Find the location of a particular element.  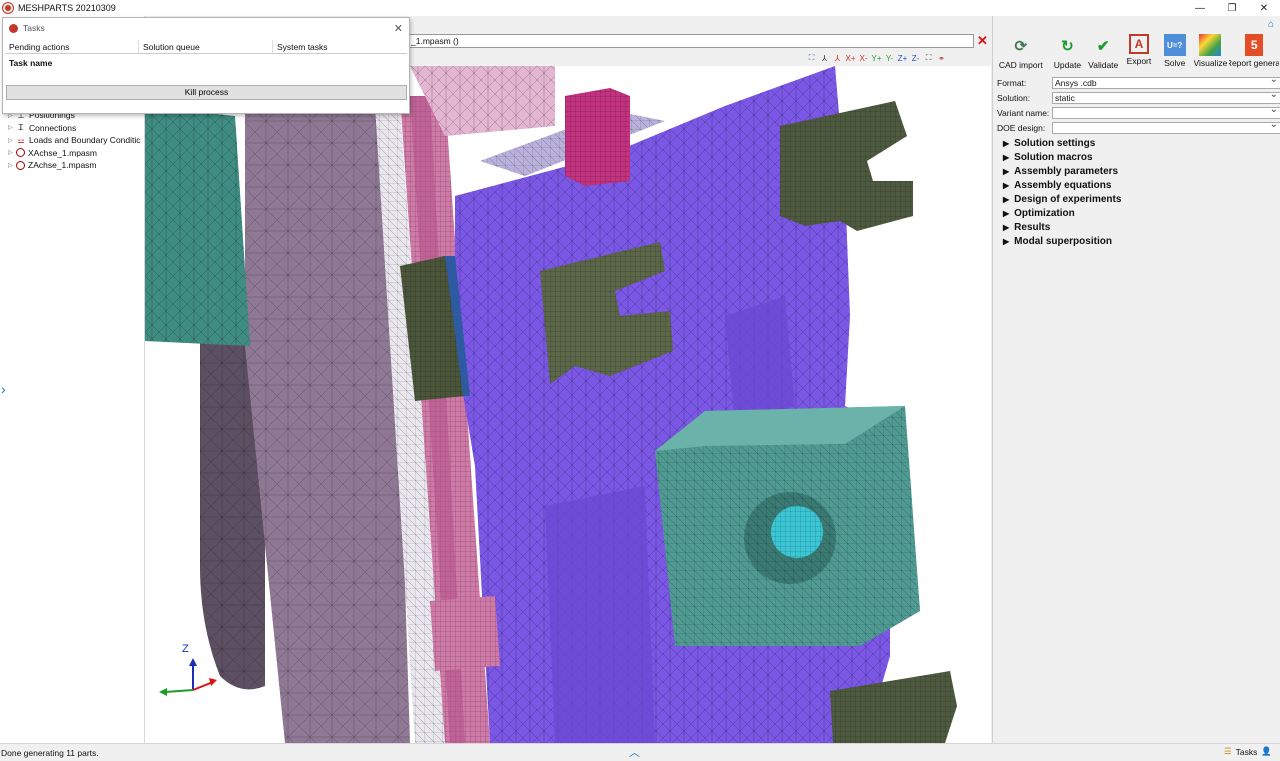

status-bar: Done generating 11 parts. ︿ ☰ Tasks 👤 is located at coordinates (640, 752).